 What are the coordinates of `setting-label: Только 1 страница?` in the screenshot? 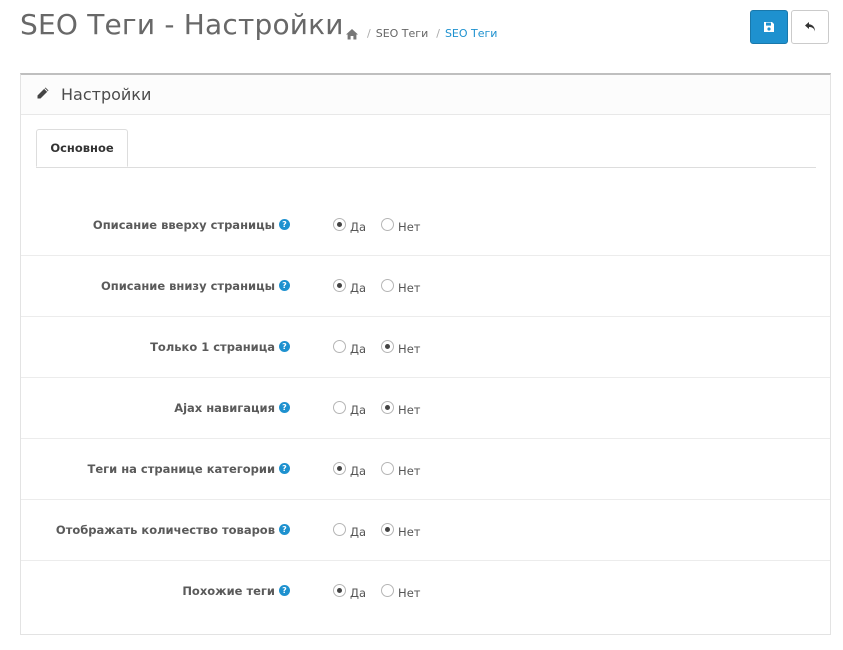 It's located at (220, 346).